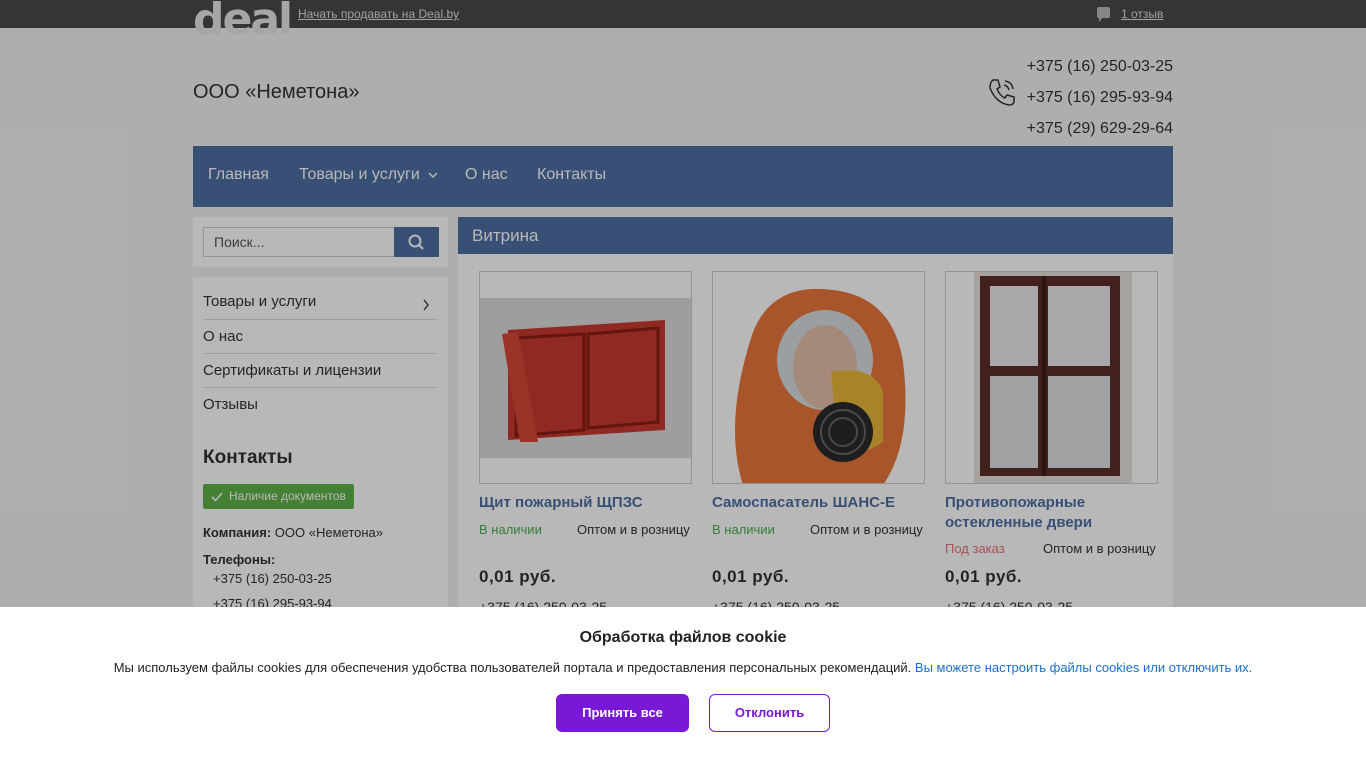 Image resolution: width=1366 pixels, height=768 pixels. I want to click on cookie-title: Обработка файлов cookie, so click(683, 637).